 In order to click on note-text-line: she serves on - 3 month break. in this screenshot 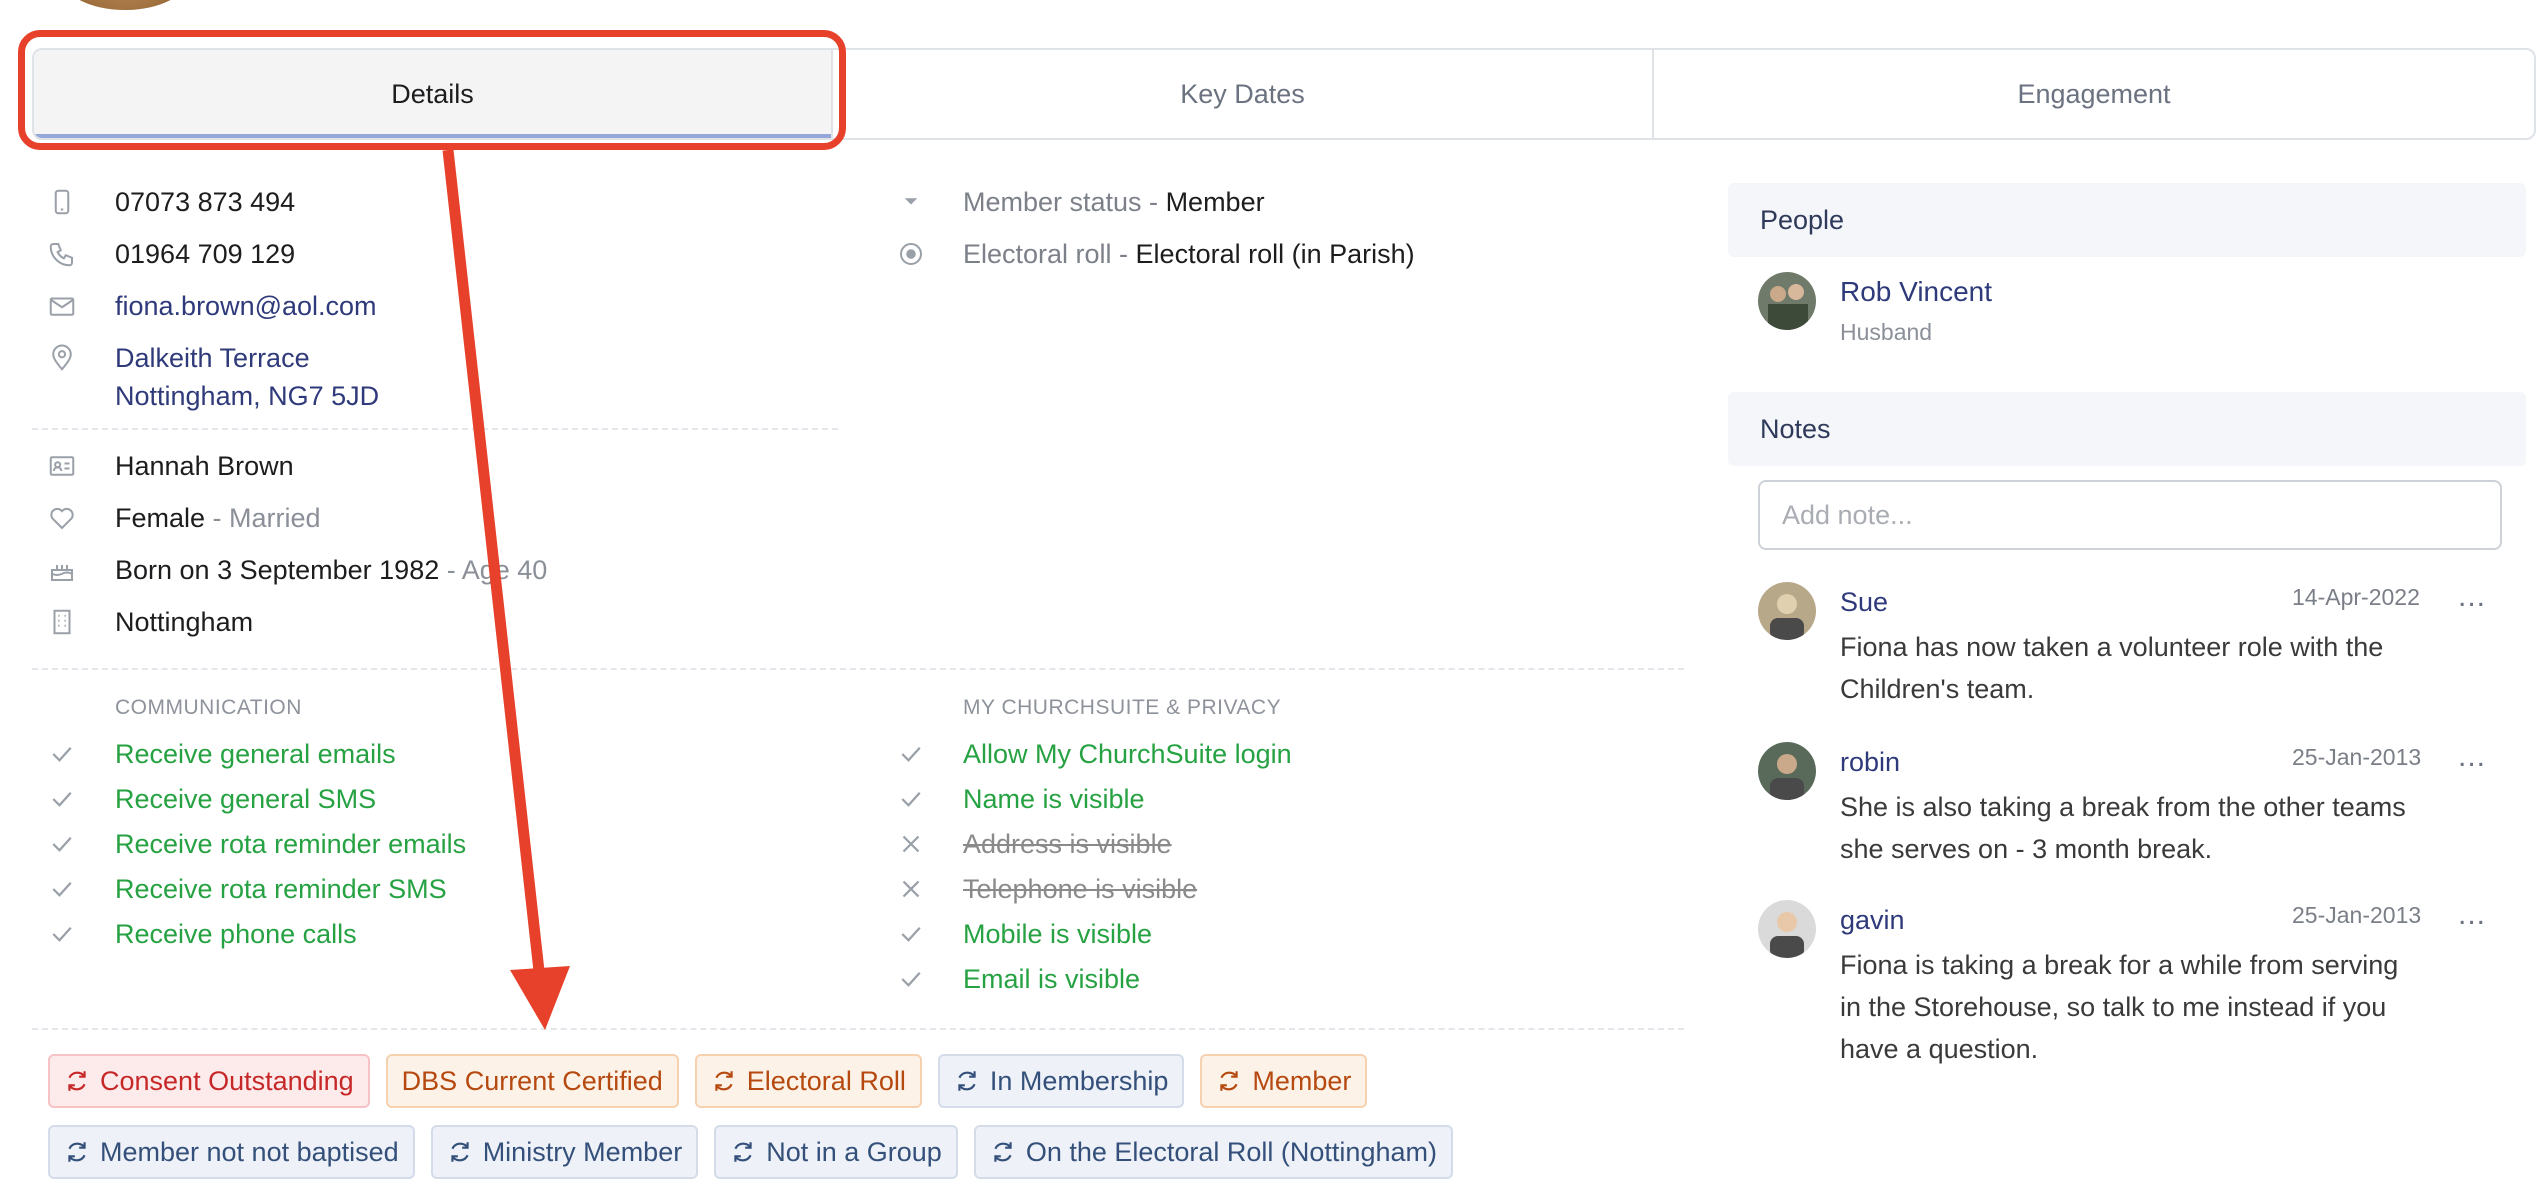, I will do `click(2026, 849)`.